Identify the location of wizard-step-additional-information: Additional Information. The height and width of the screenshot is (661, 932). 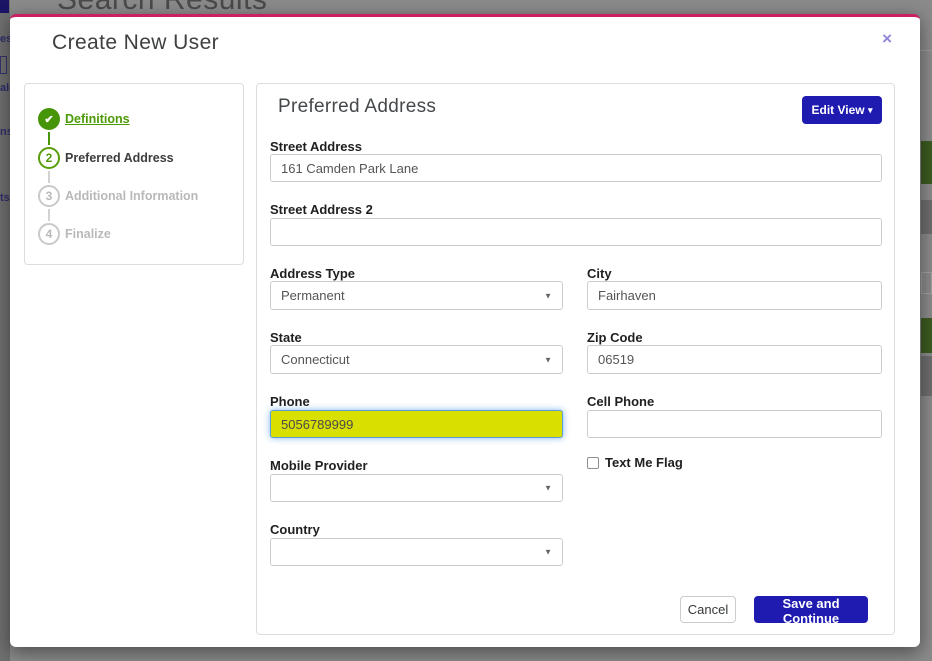
(132, 196).